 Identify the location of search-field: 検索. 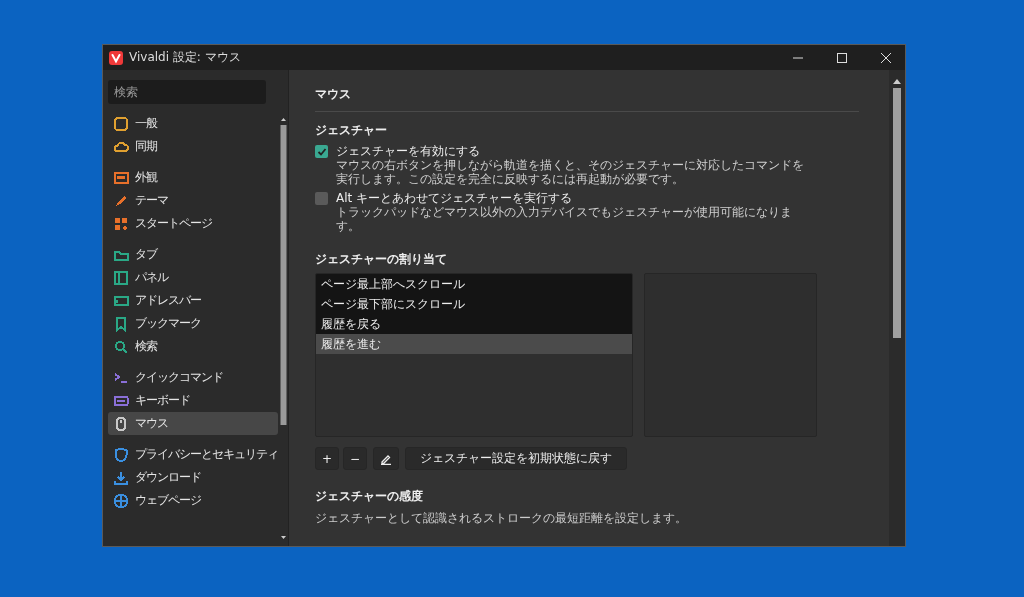
(187, 92).